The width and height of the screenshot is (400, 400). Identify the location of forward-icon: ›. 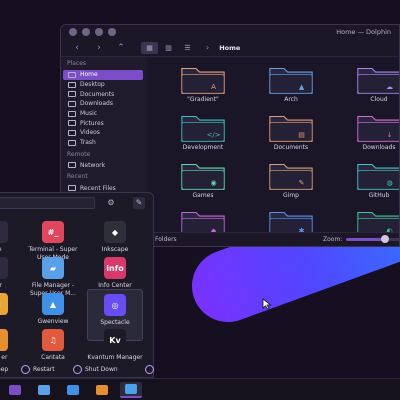
(99, 48).